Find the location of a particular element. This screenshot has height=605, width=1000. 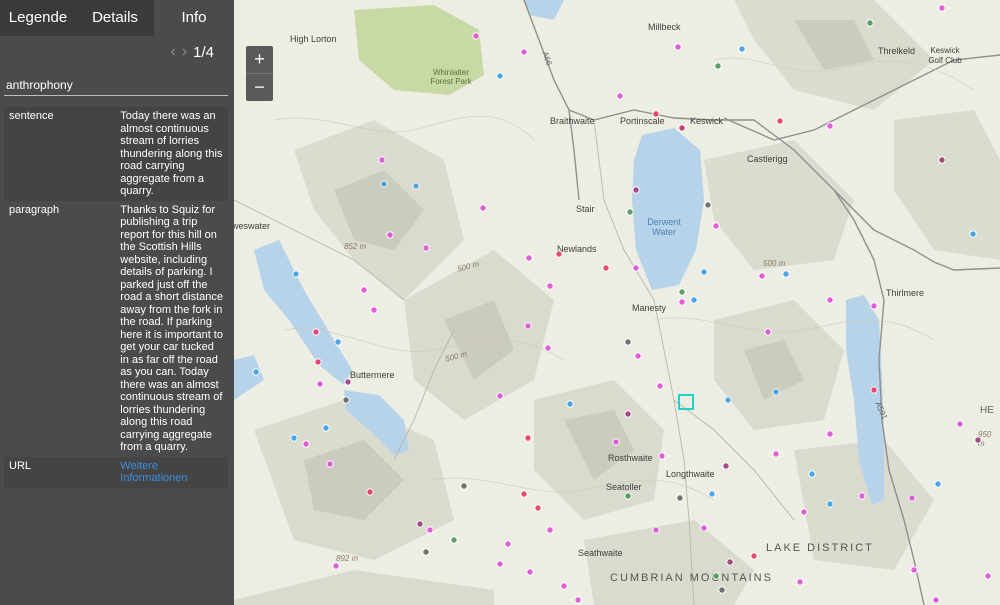

previous-icon: ‹ is located at coordinates (172, 52).